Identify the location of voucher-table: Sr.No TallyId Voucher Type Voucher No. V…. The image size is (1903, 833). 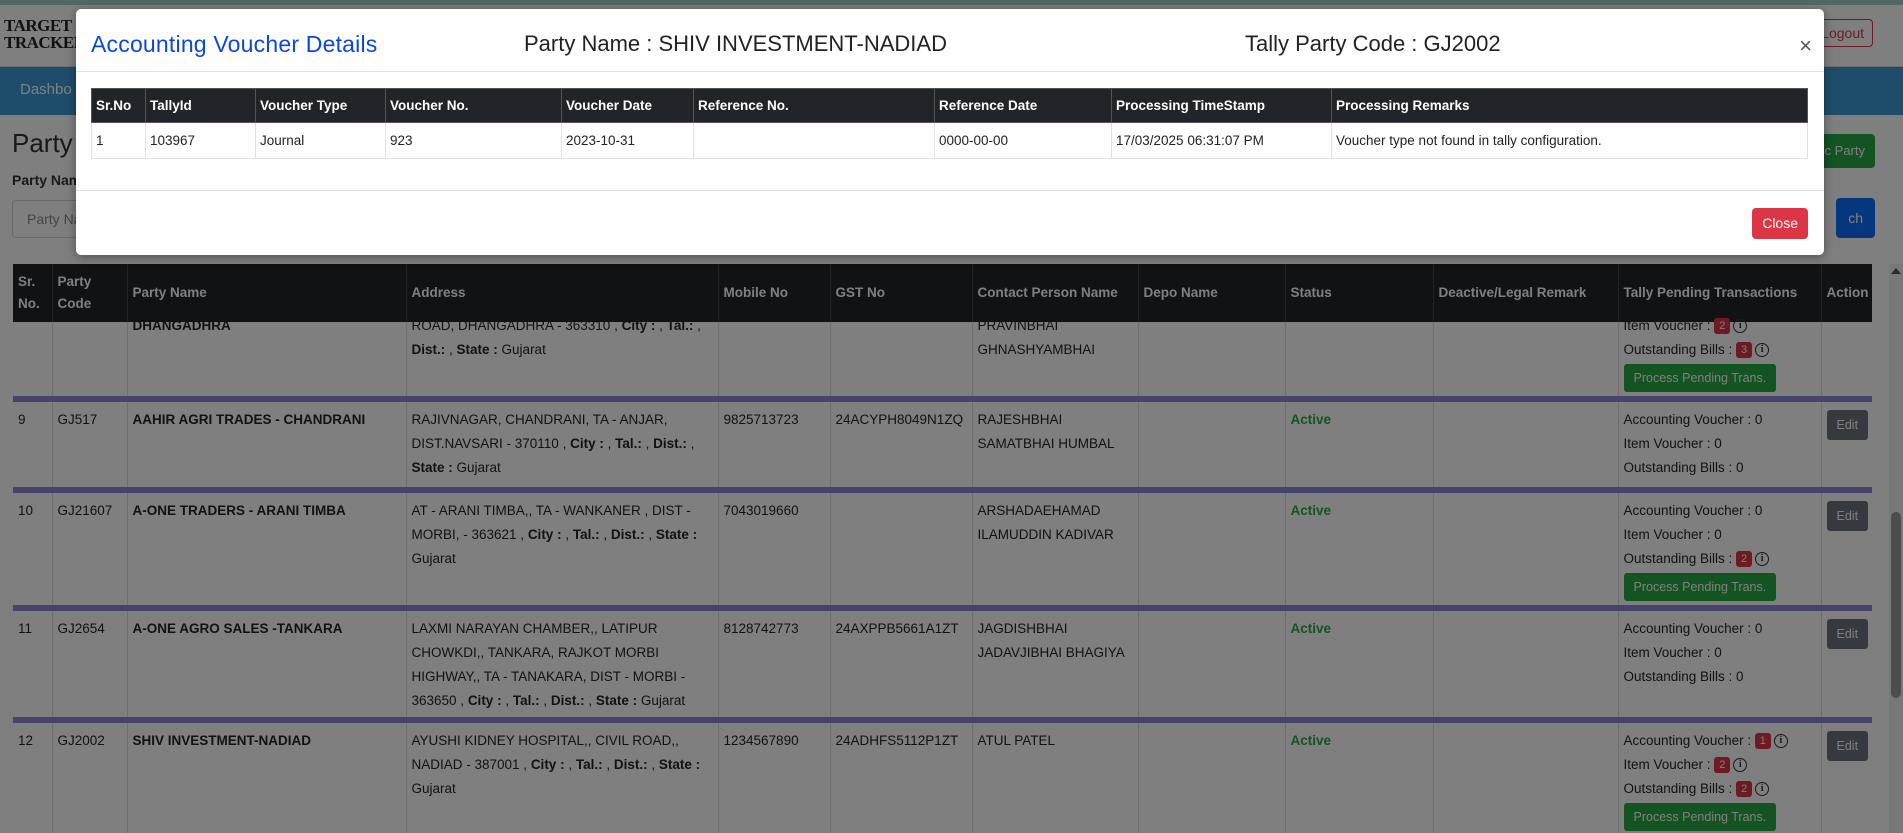
(949, 123).